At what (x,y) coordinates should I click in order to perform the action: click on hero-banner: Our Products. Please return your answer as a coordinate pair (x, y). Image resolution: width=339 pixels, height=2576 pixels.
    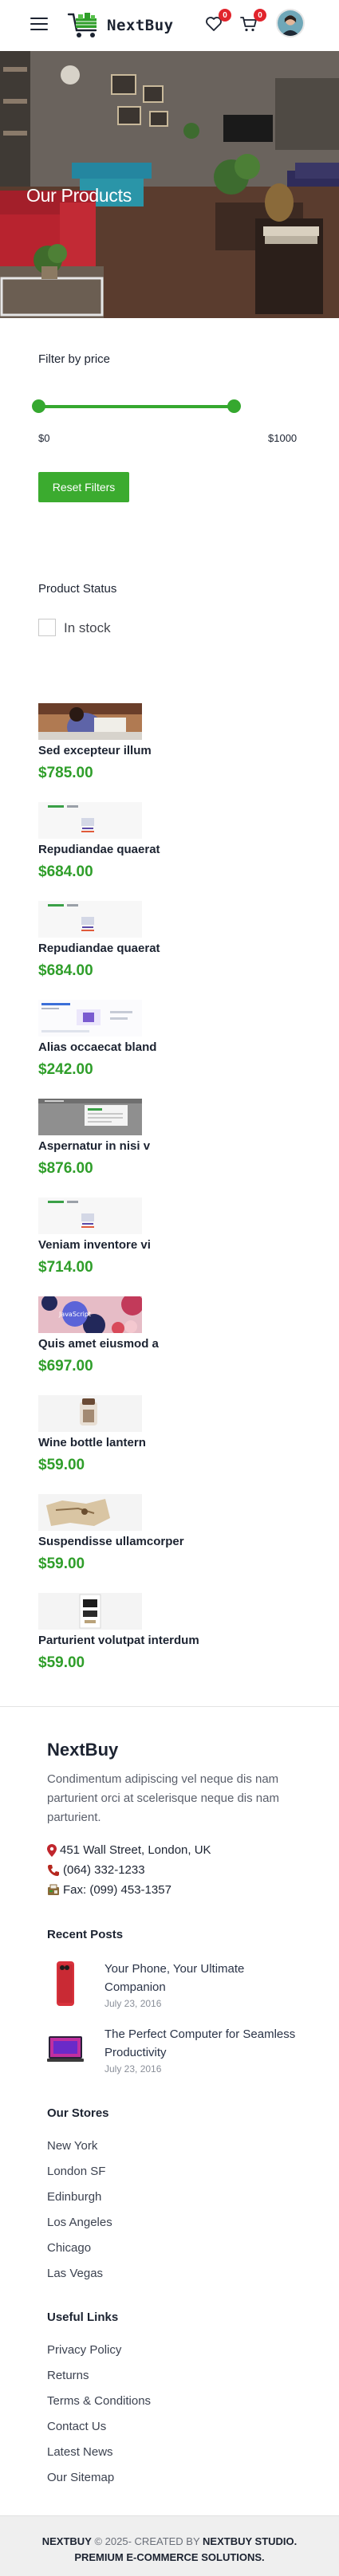
    Looking at the image, I should click on (169, 184).